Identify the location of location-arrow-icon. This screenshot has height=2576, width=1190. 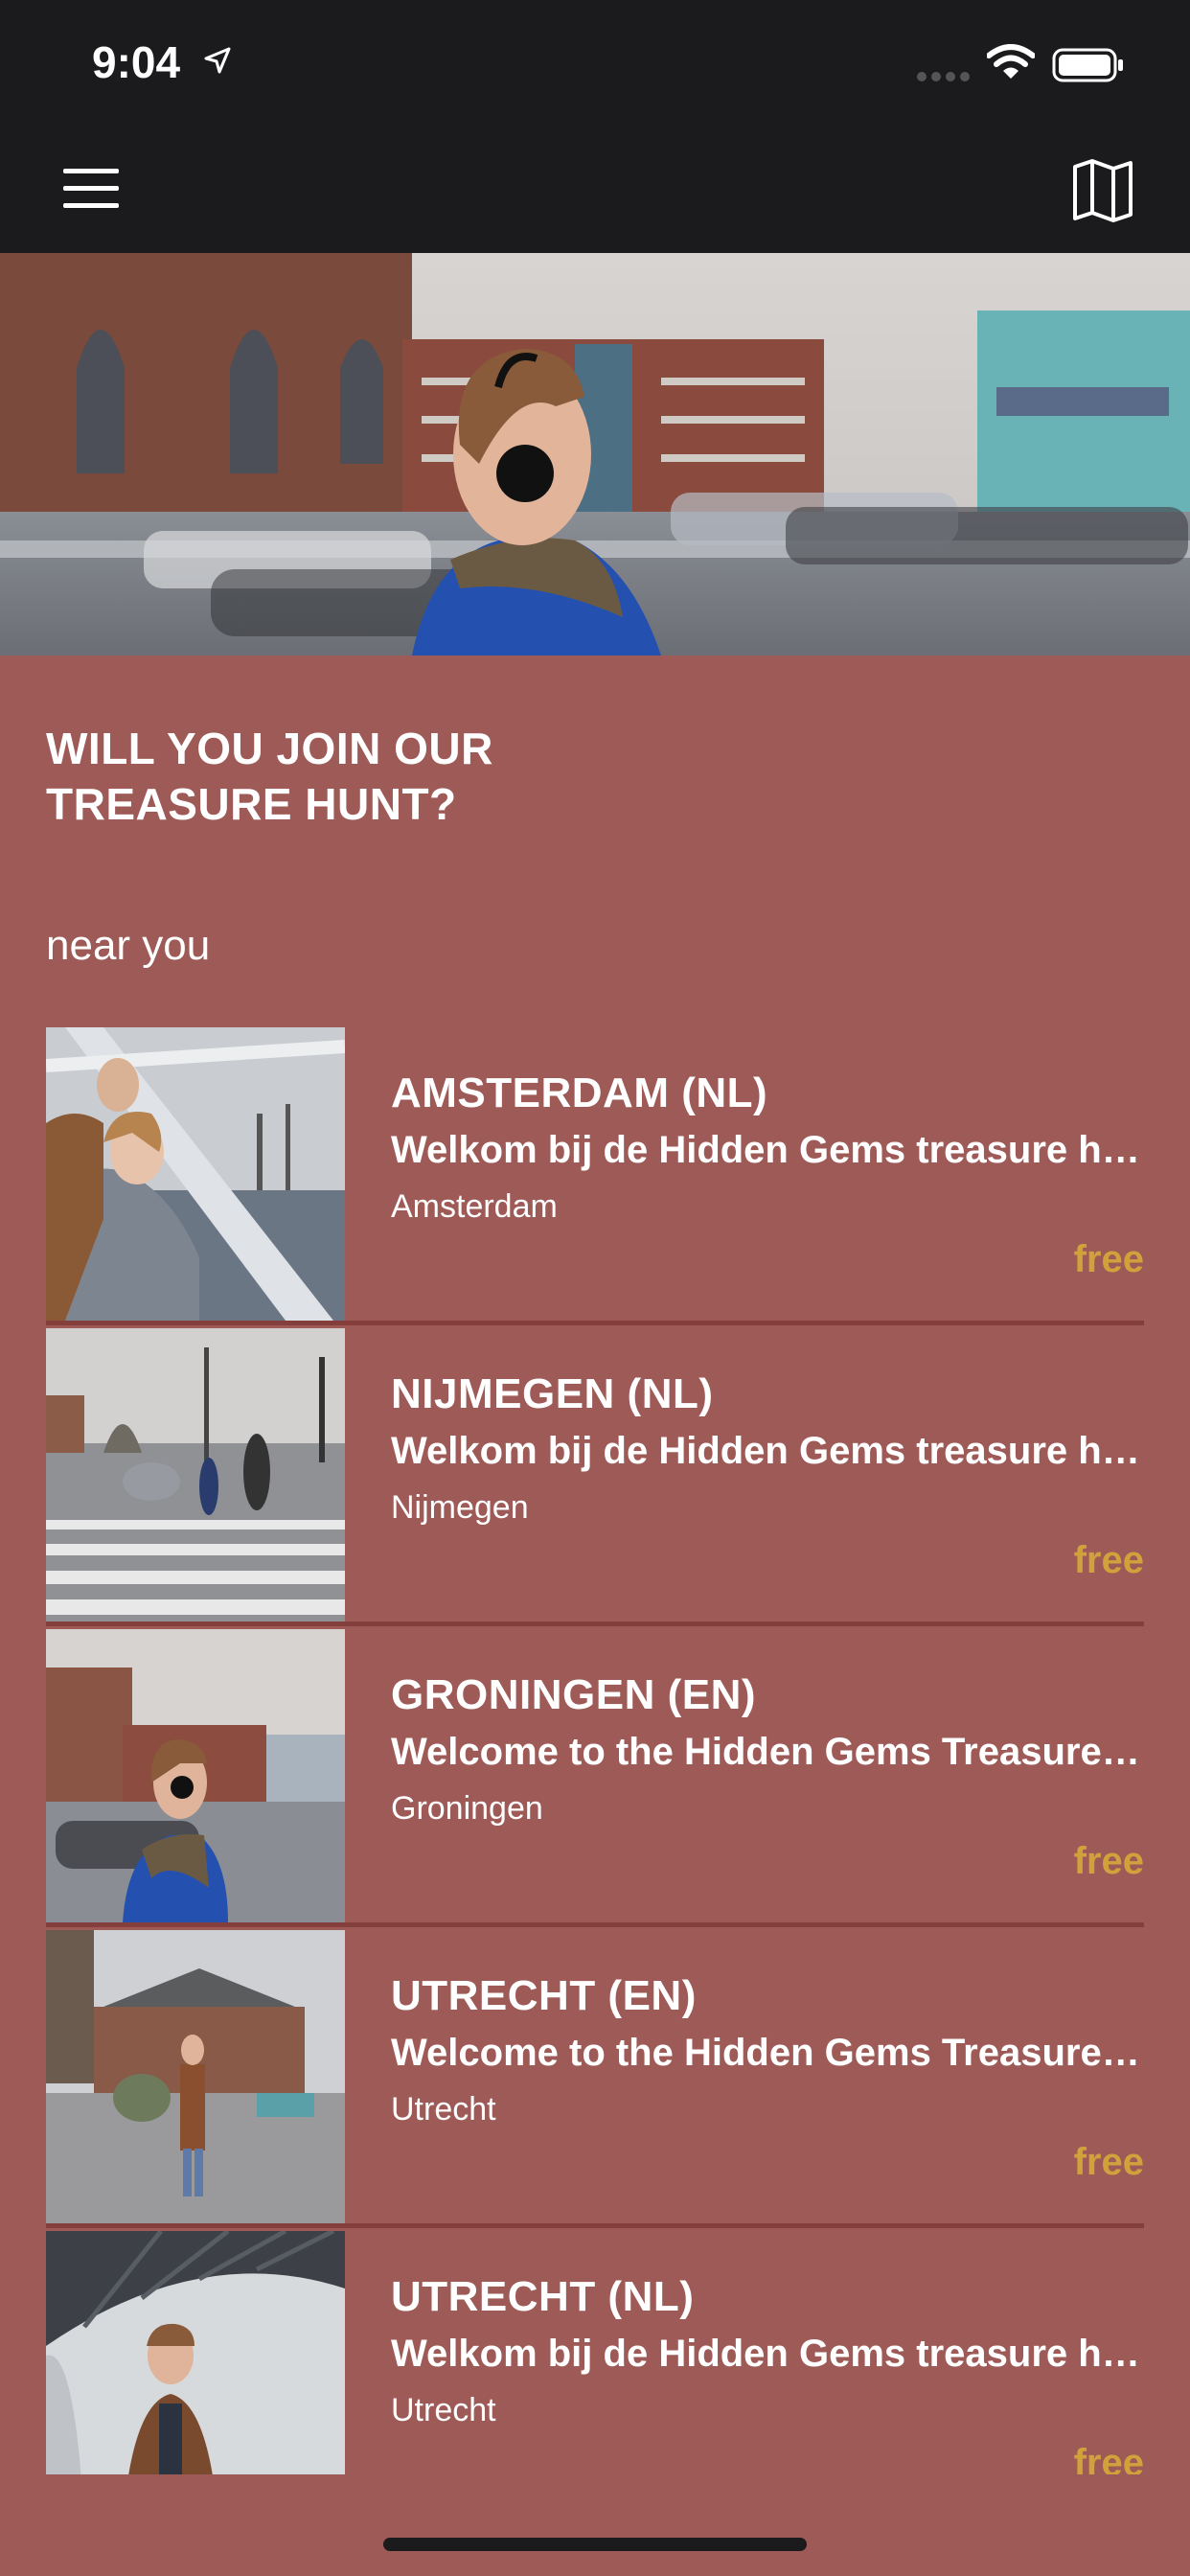
(218, 60).